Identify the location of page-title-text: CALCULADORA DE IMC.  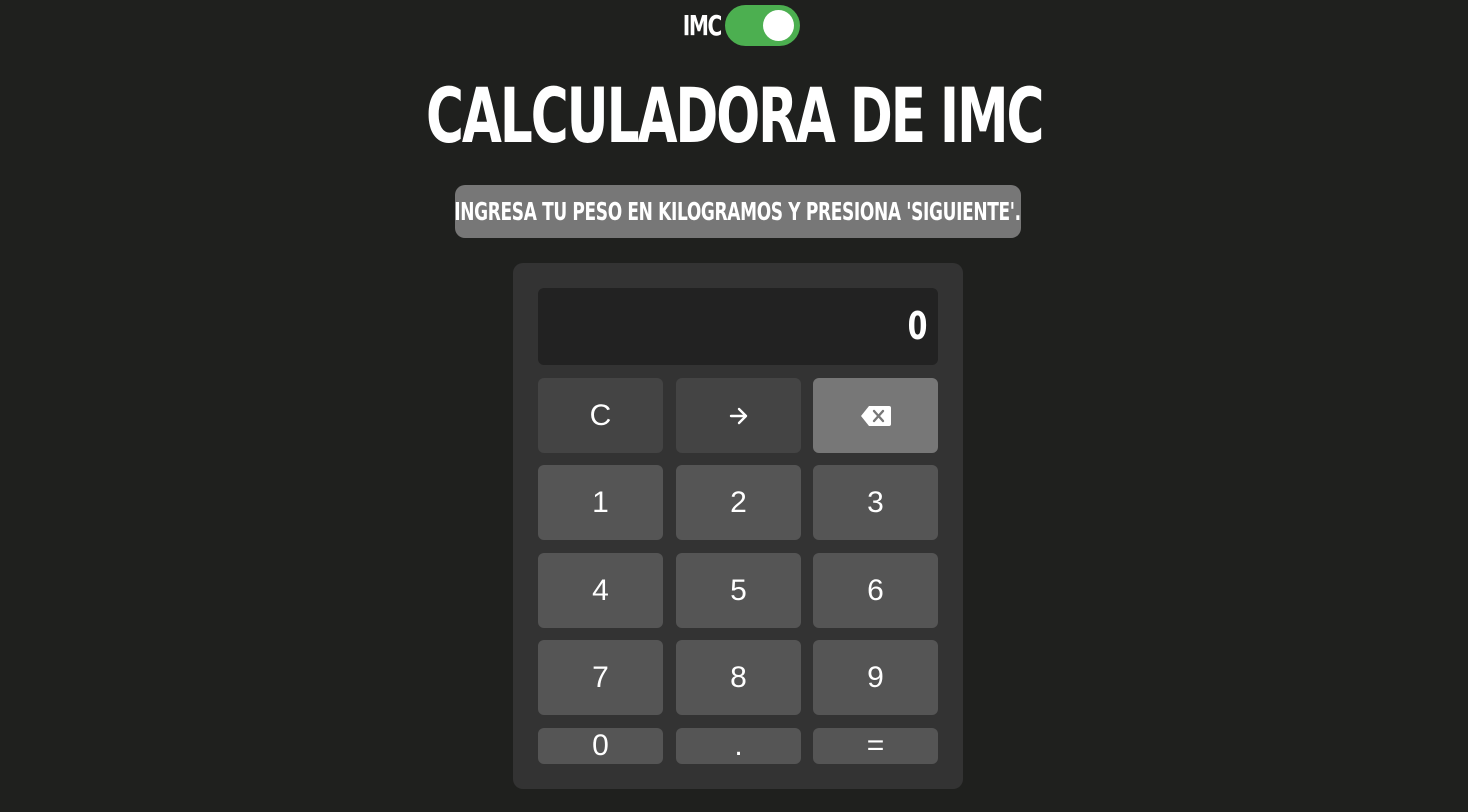
(734, 115).